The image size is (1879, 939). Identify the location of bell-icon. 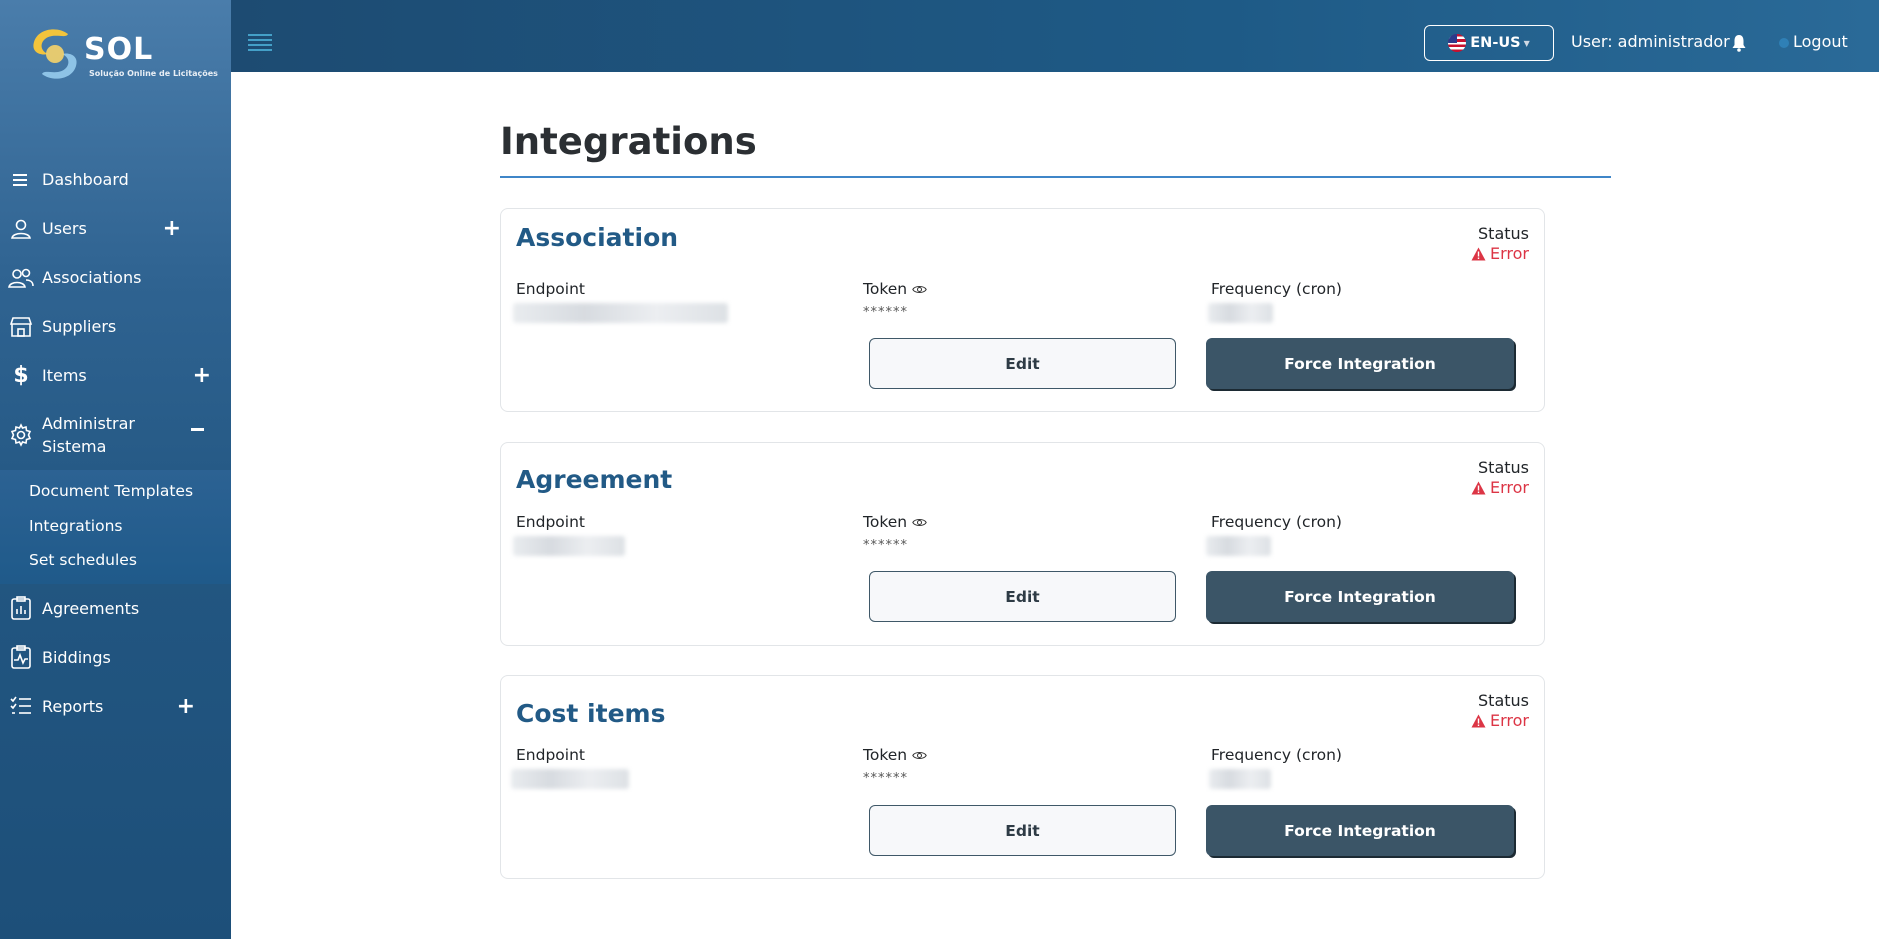
(1739, 43).